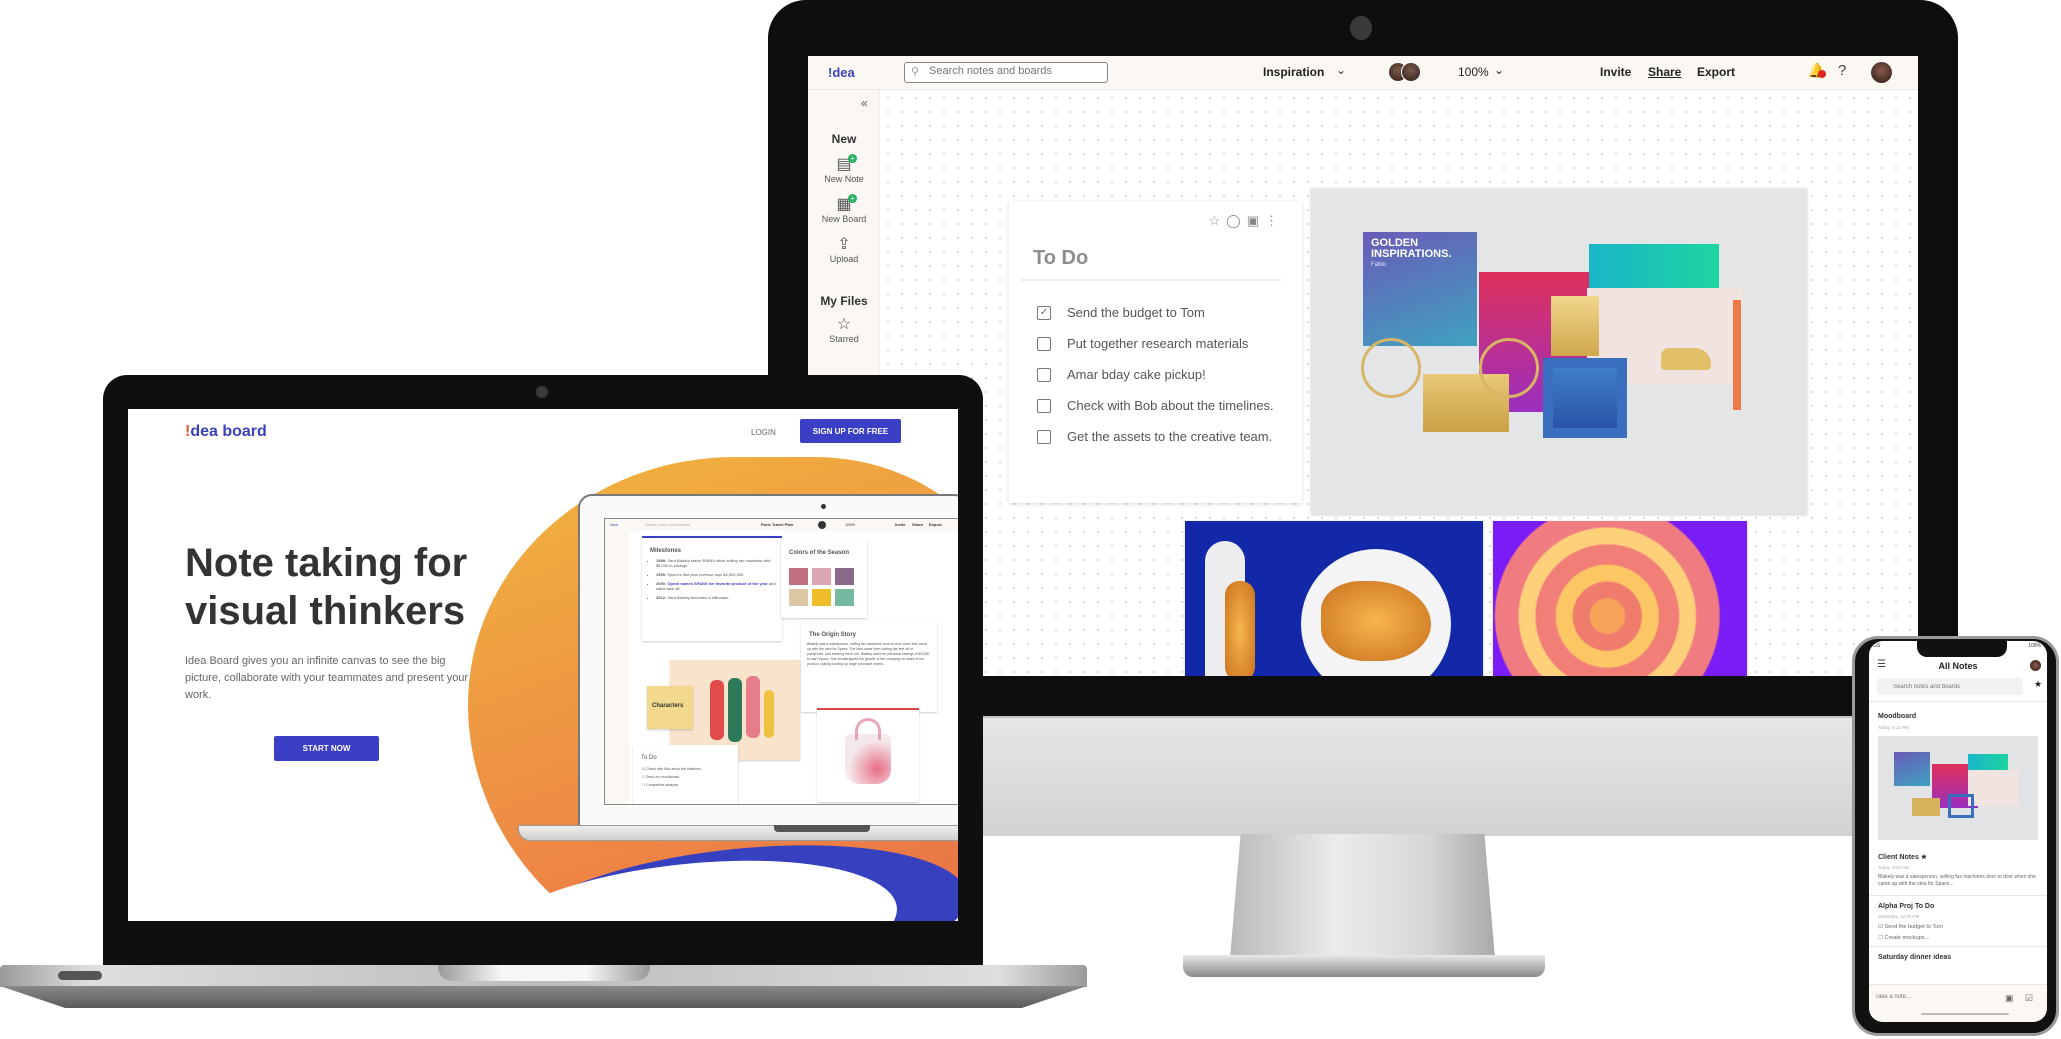 This screenshot has height=1039, width=2061. What do you see at coordinates (1334, 598) in the screenshot?
I see `honey-art-image` at bounding box center [1334, 598].